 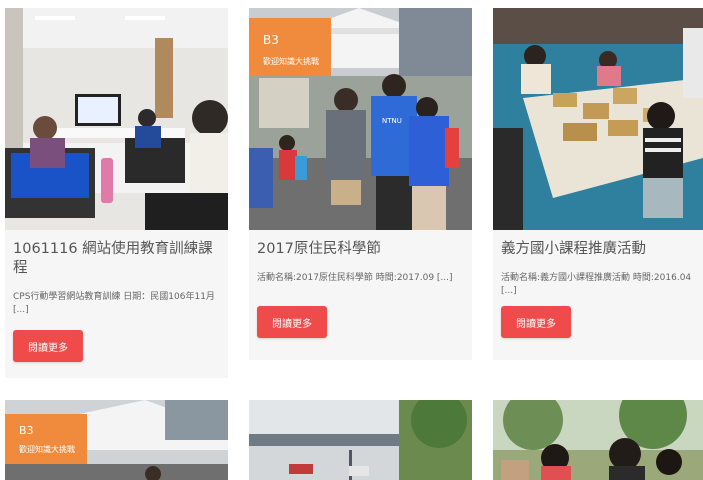 I want to click on shirt-text: NTNU, so click(x=392, y=121).